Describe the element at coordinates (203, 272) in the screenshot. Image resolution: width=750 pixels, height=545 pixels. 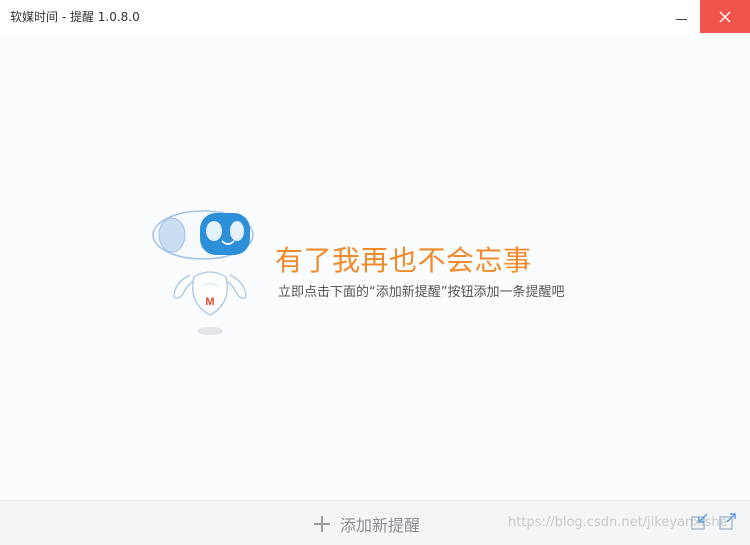
I see `robot-mascot-icon: M` at that location.